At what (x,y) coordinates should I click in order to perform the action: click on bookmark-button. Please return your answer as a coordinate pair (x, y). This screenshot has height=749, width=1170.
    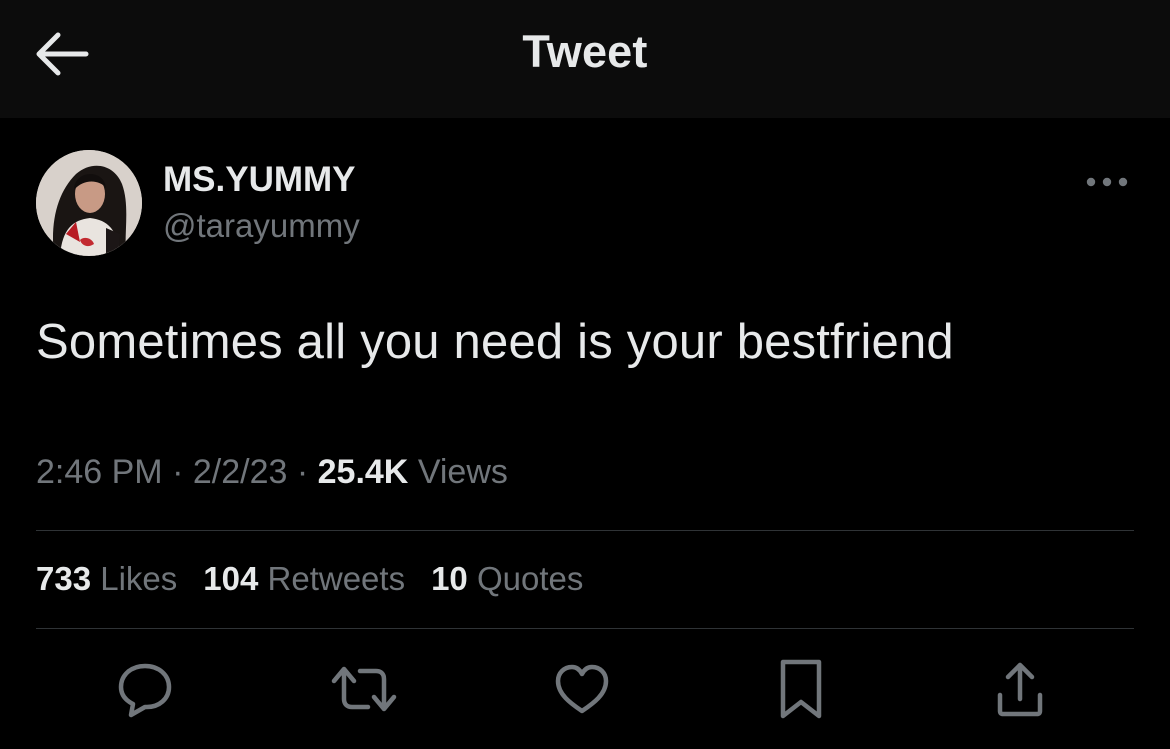
    Looking at the image, I should click on (801, 689).